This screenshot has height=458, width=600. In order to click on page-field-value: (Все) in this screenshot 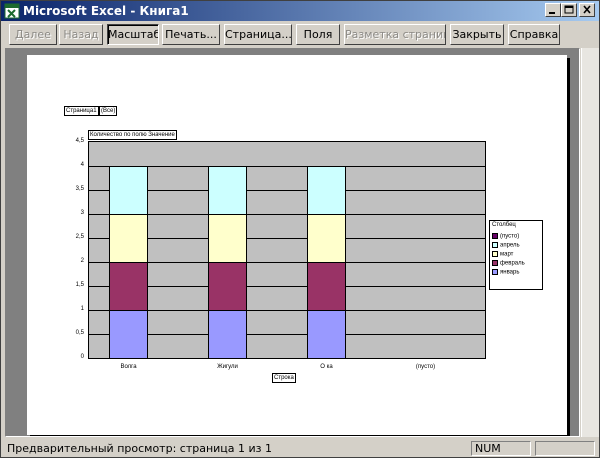, I will do `click(108, 111)`.